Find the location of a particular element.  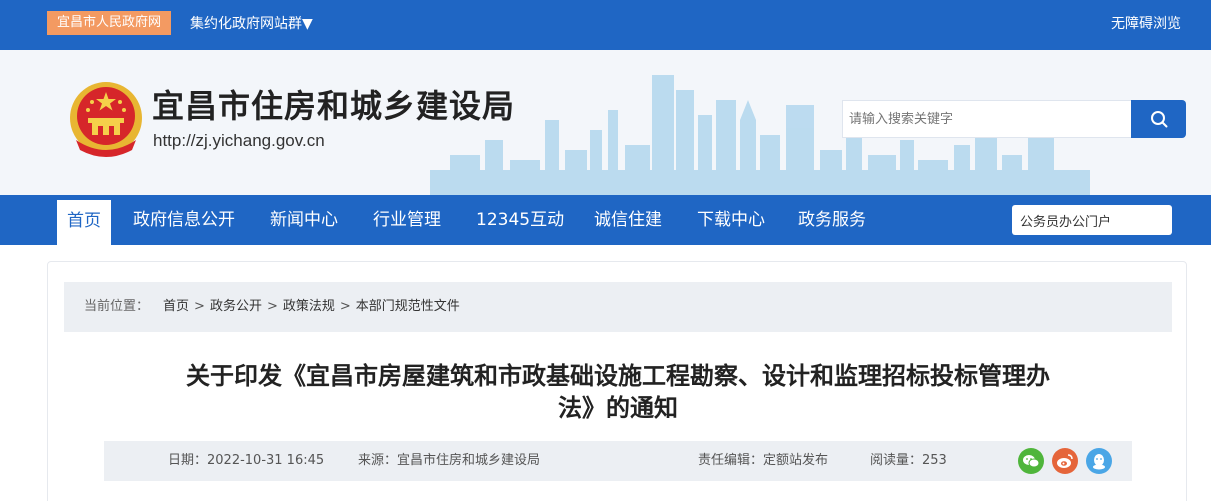

national-emblem-icon is located at coordinates (106, 119).